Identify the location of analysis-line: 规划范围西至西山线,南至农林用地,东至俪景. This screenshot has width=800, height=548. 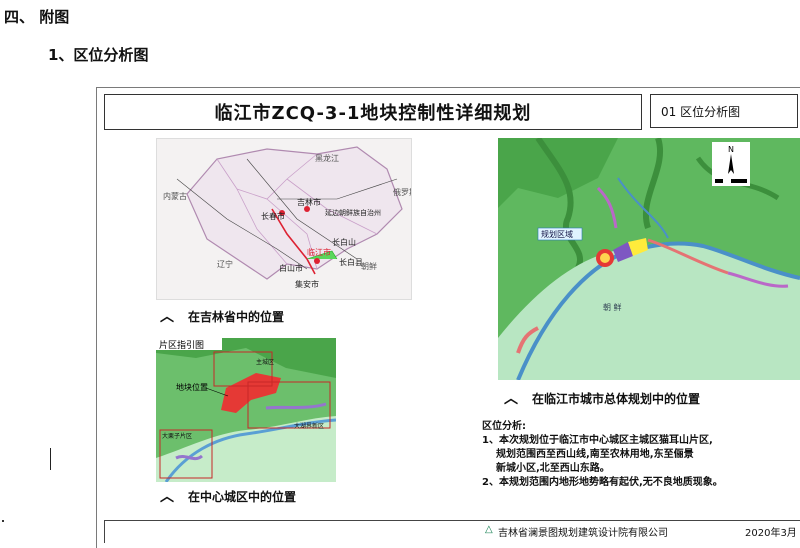
(595, 454).